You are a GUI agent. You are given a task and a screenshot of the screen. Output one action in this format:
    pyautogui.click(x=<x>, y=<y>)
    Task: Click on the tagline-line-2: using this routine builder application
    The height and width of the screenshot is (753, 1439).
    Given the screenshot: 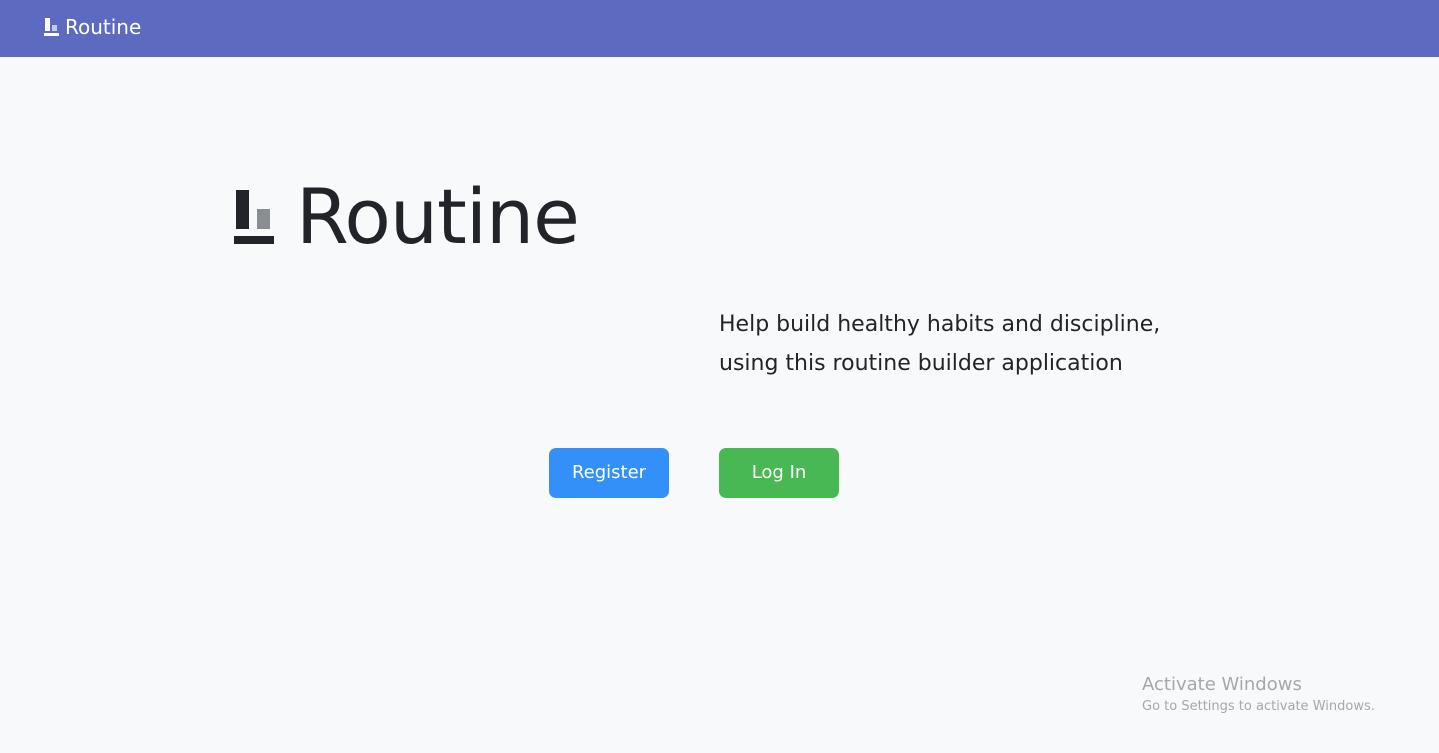 What is the action you would take?
    pyautogui.click(x=921, y=363)
    